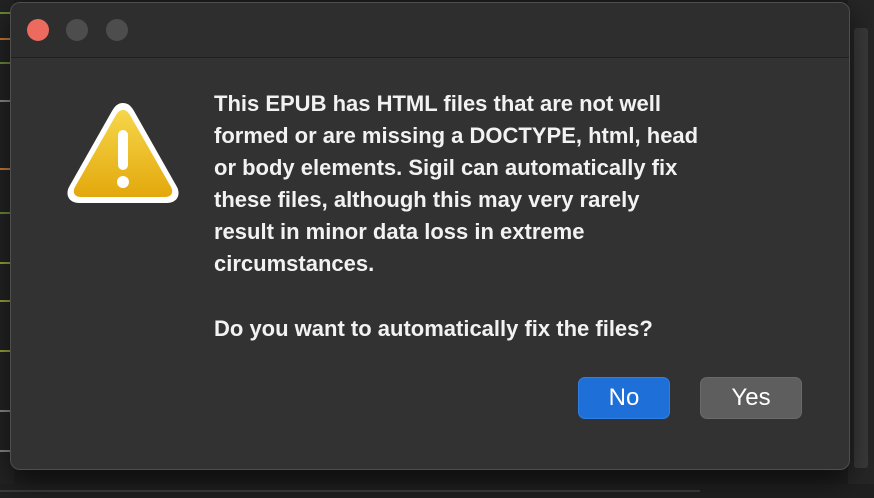 The height and width of the screenshot is (498, 874). I want to click on zoom-window-button, so click(117, 30).